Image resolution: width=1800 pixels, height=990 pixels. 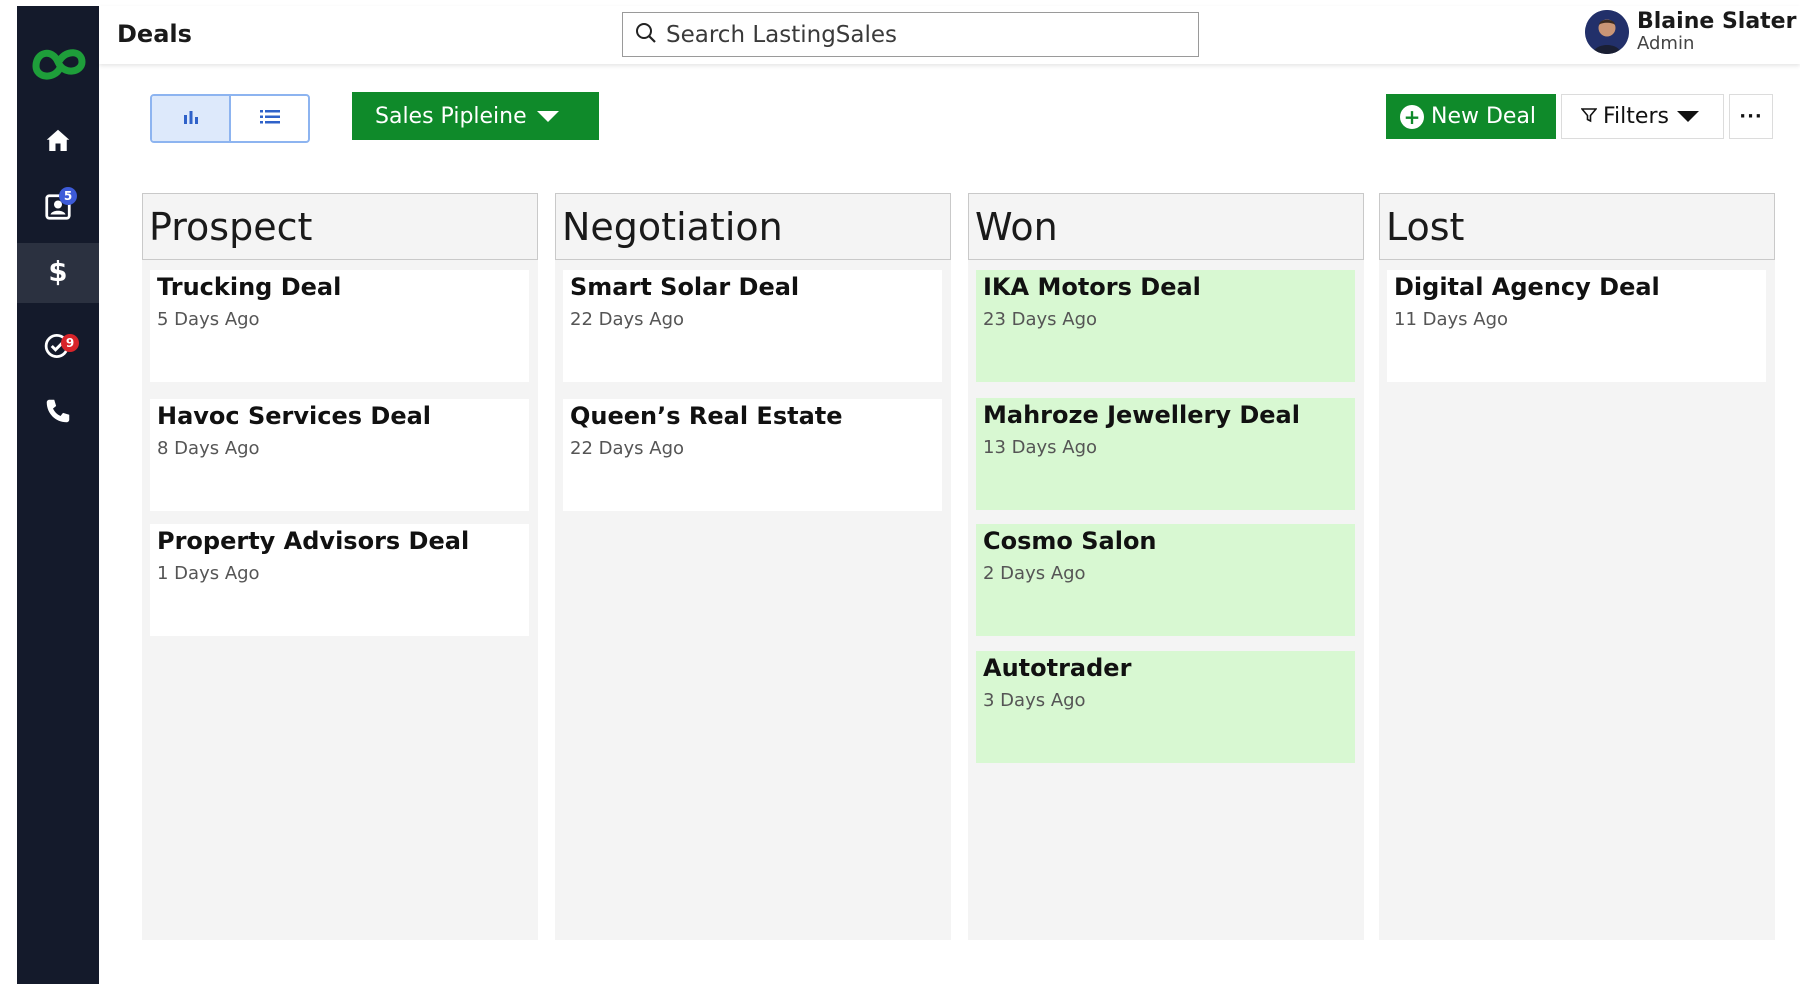 I want to click on deal-card: Smart Solar Deal 22 Days Ago, so click(x=752, y=326).